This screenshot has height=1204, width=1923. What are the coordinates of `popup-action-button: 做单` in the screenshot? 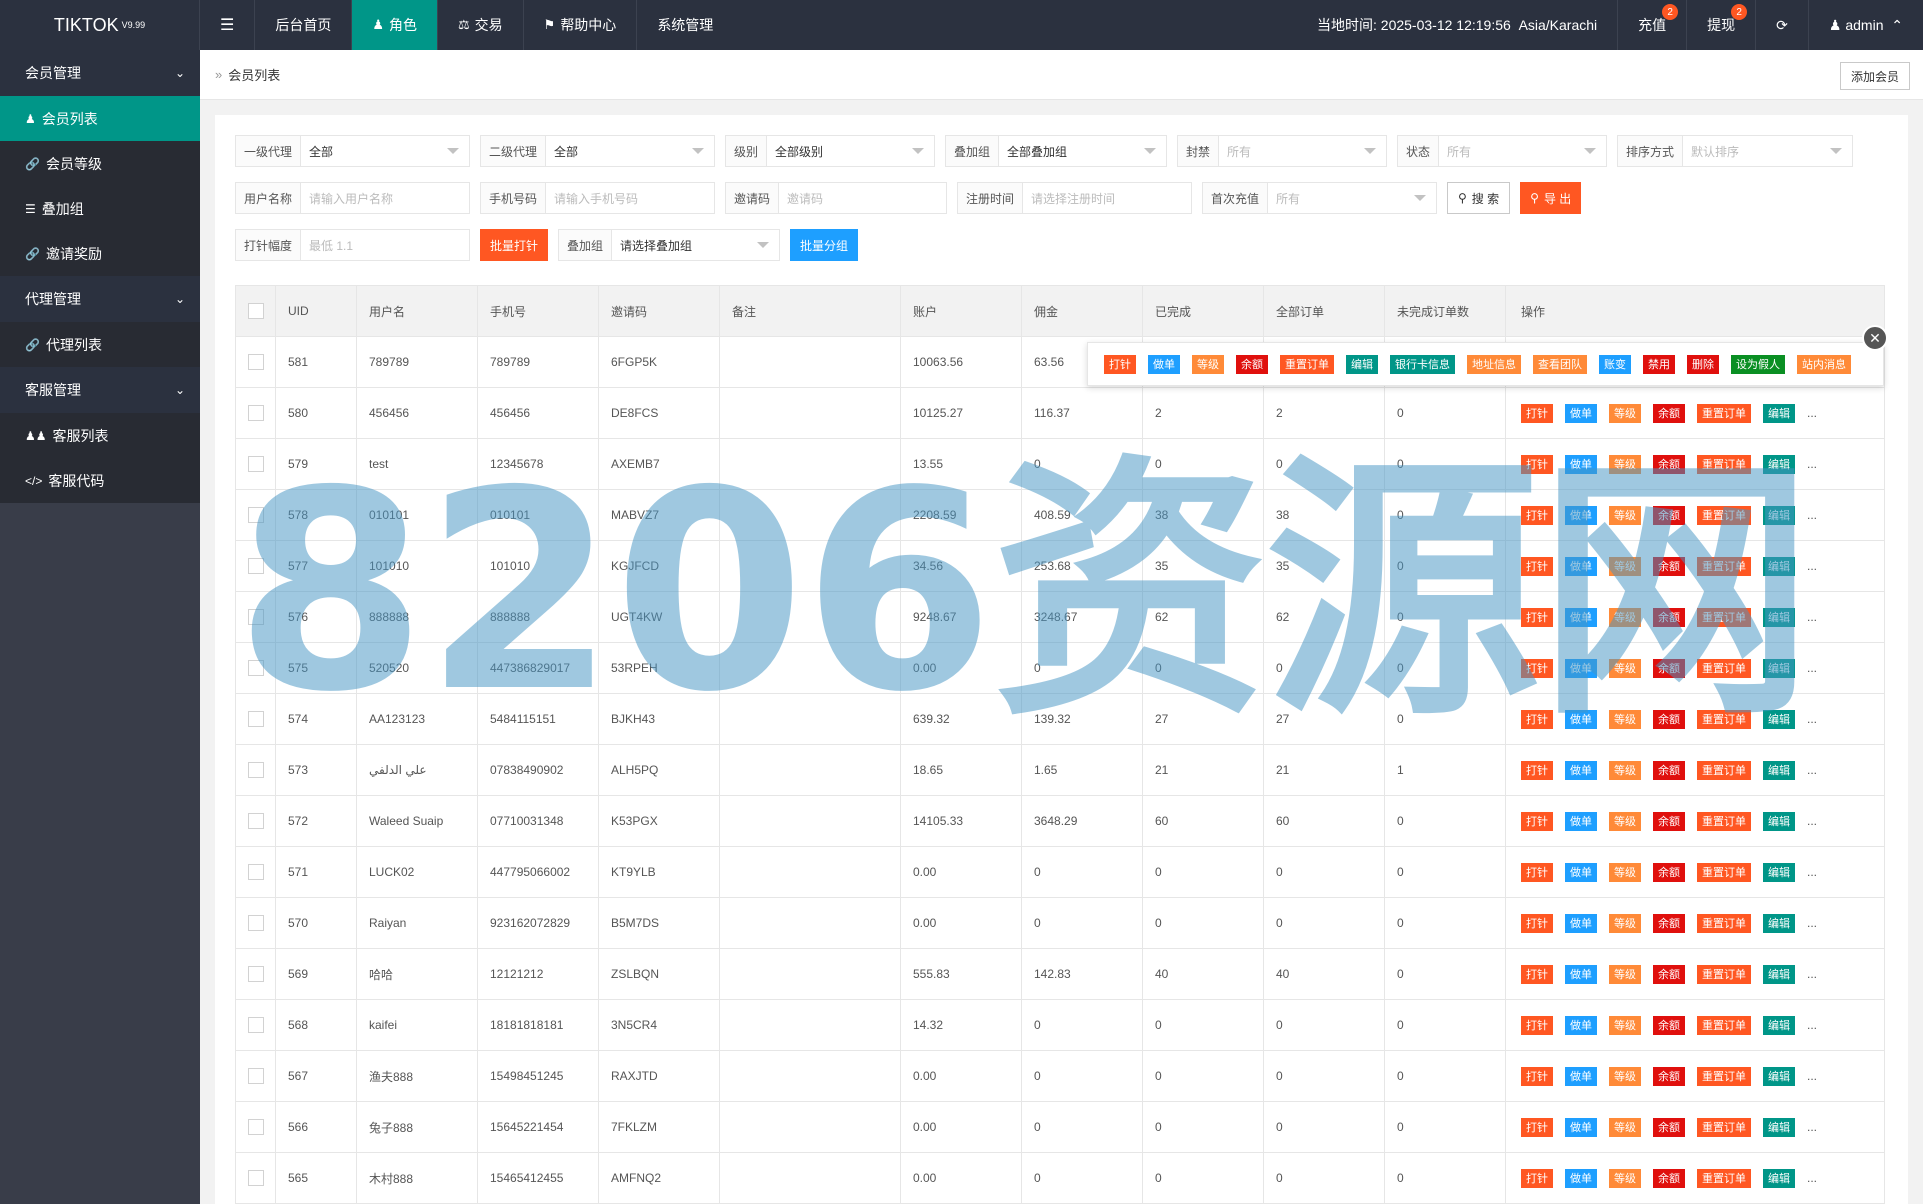 It's located at (1164, 364).